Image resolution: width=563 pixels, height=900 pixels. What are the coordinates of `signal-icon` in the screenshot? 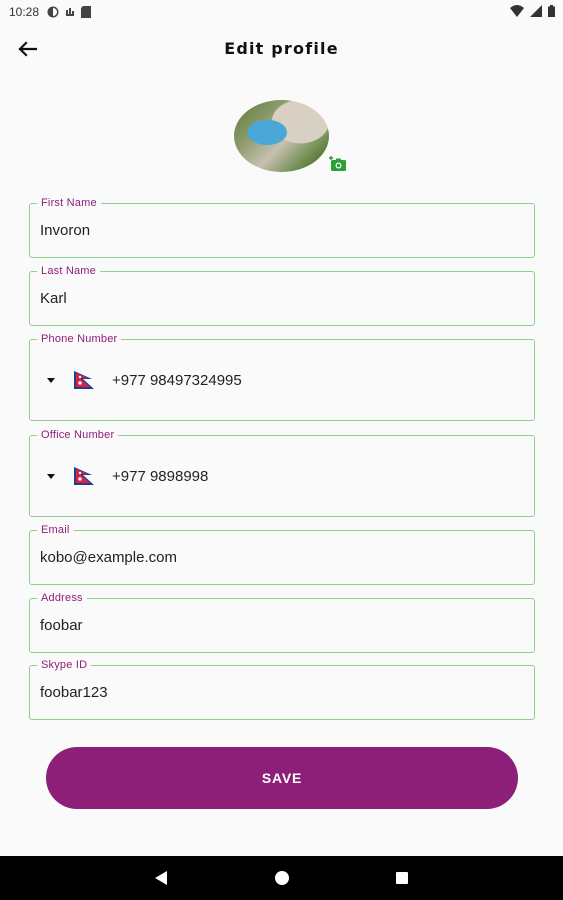 It's located at (536, 11).